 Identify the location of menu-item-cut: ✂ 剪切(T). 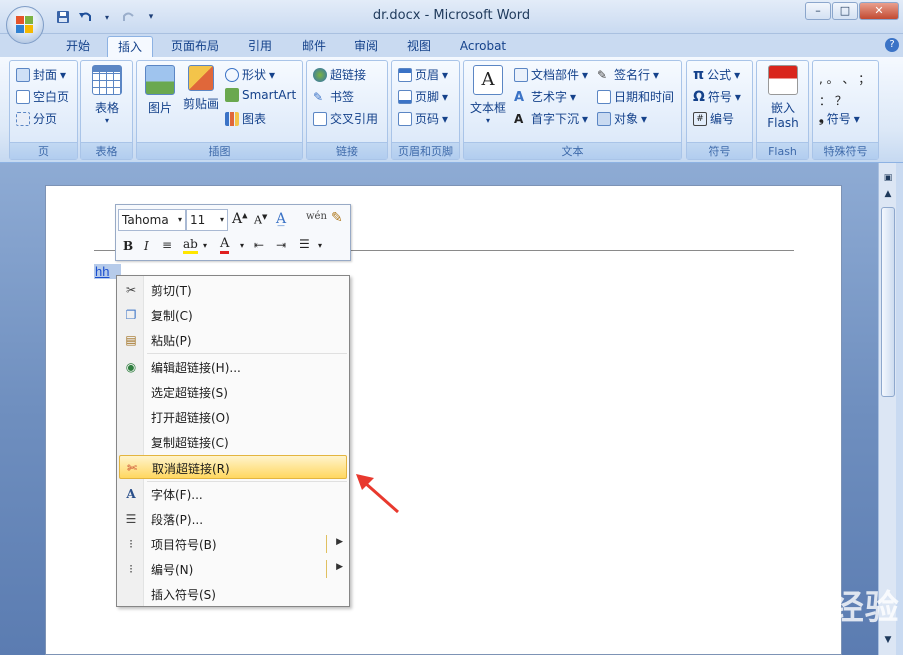
(233, 290).